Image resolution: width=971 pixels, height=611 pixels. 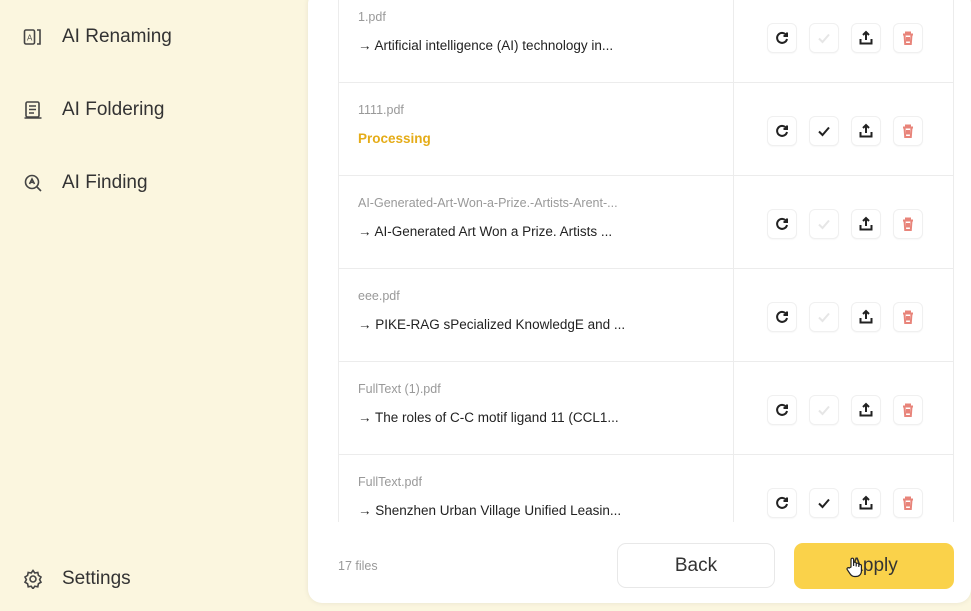 I want to click on sidebar-item-ai-foldering: AI Foldering, so click(x=93, y=110).